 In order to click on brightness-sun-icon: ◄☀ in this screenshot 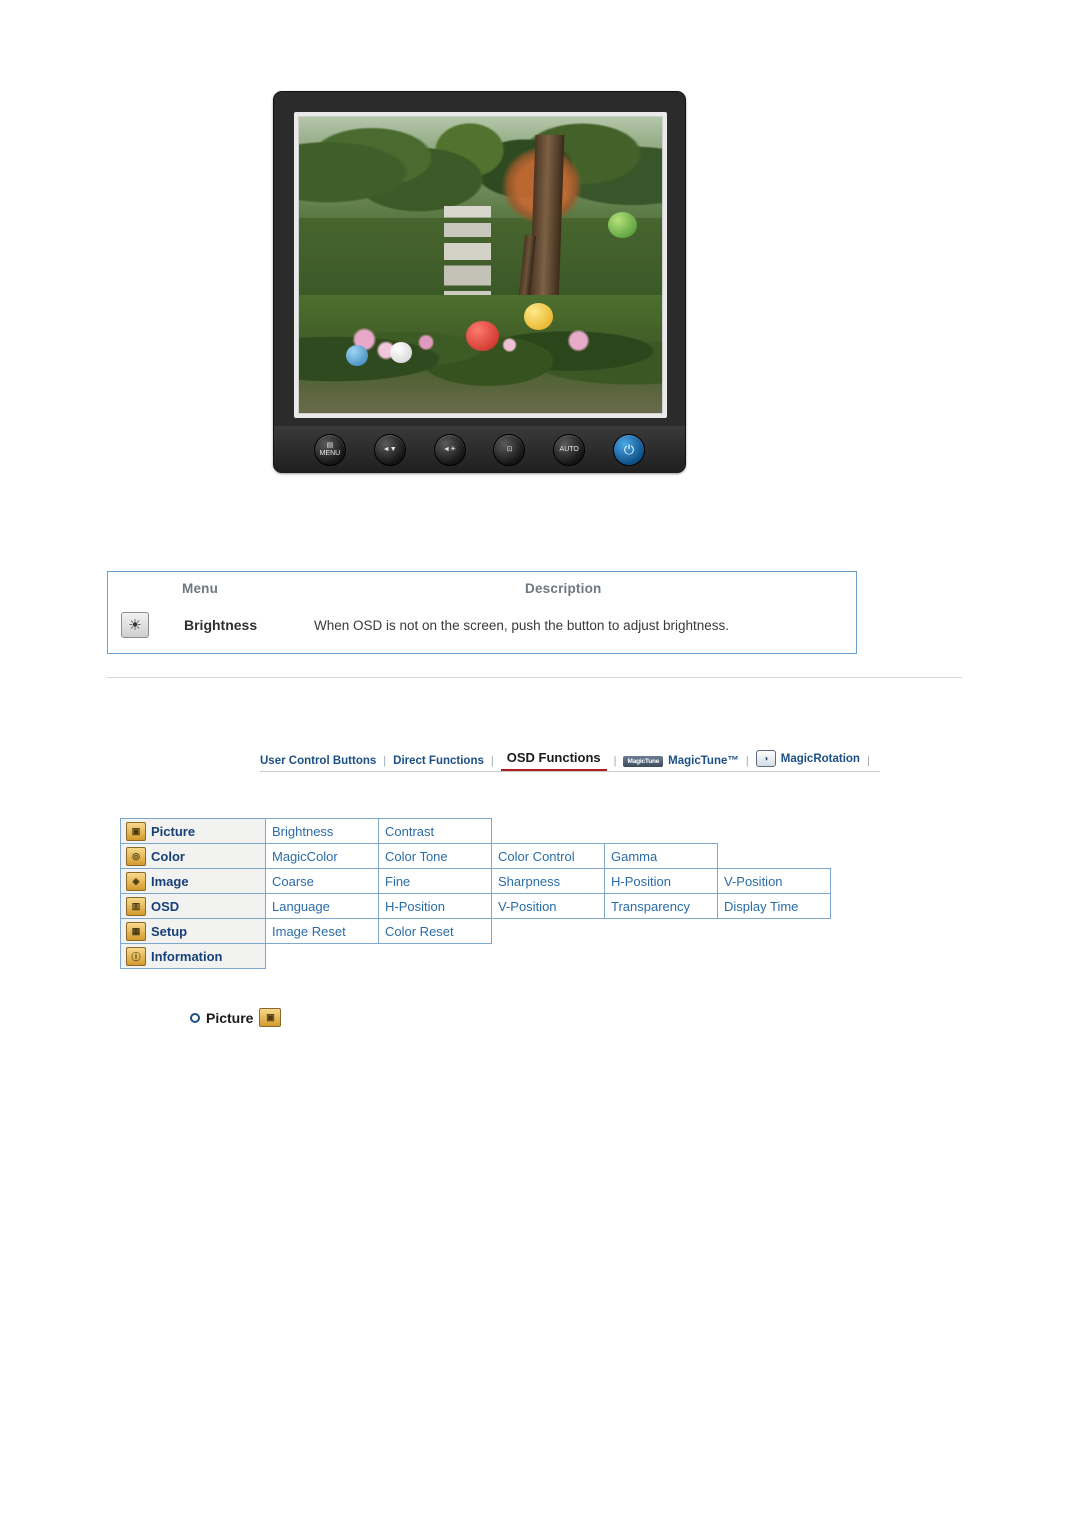, I will do `click(449, 449)`.